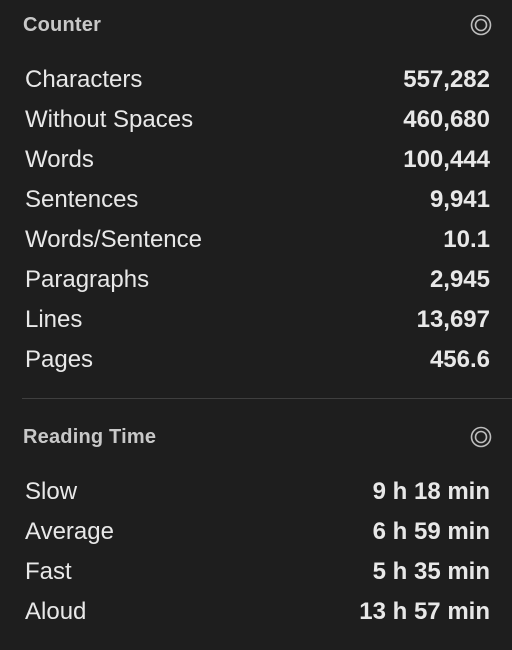 This screenshot has width=512, height=650. Describe the element at coordinates (459, 279) in the screenshot. I see `row-value: 2,945` at that location.